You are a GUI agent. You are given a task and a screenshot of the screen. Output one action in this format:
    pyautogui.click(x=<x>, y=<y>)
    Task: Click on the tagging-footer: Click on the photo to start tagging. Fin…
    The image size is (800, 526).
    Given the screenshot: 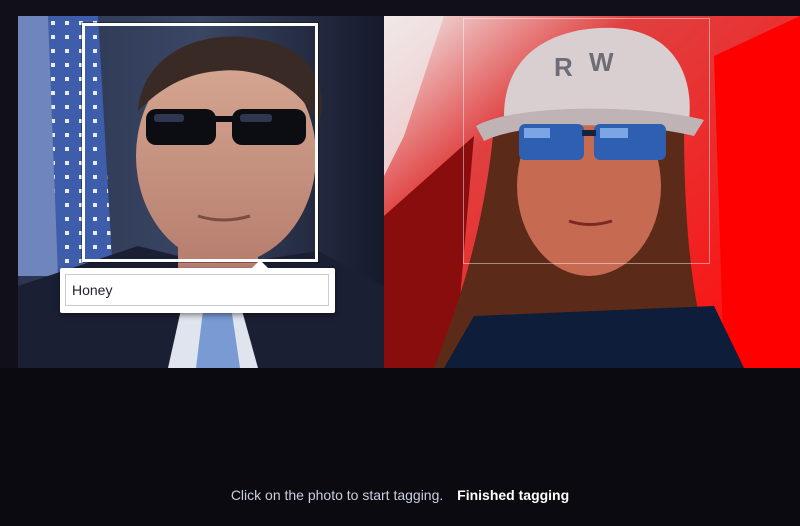 What is the action you would take?
    pyautogui.click(x=400, y=495)
    